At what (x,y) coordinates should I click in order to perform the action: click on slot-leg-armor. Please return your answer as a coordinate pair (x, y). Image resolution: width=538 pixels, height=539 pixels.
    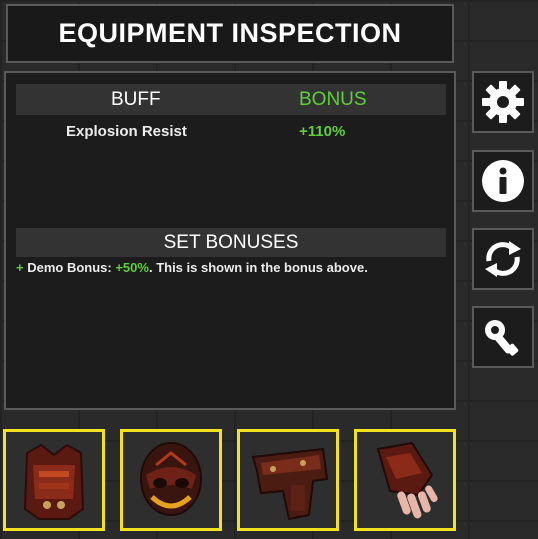
    Looking at the image, I should click on (288, 480).